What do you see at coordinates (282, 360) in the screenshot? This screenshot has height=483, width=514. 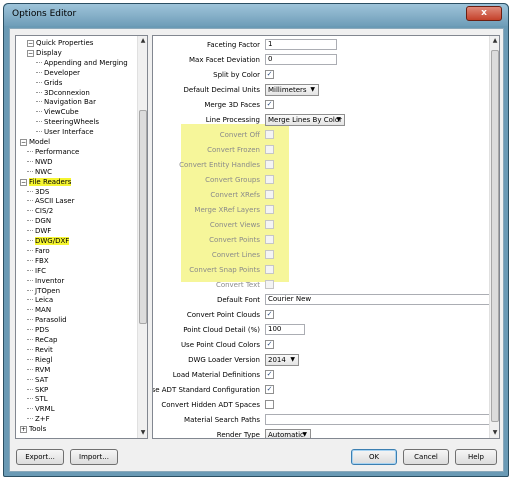 I see `dwg-loader-version-select: 2014 ▼` at bounding box center [282, 360].